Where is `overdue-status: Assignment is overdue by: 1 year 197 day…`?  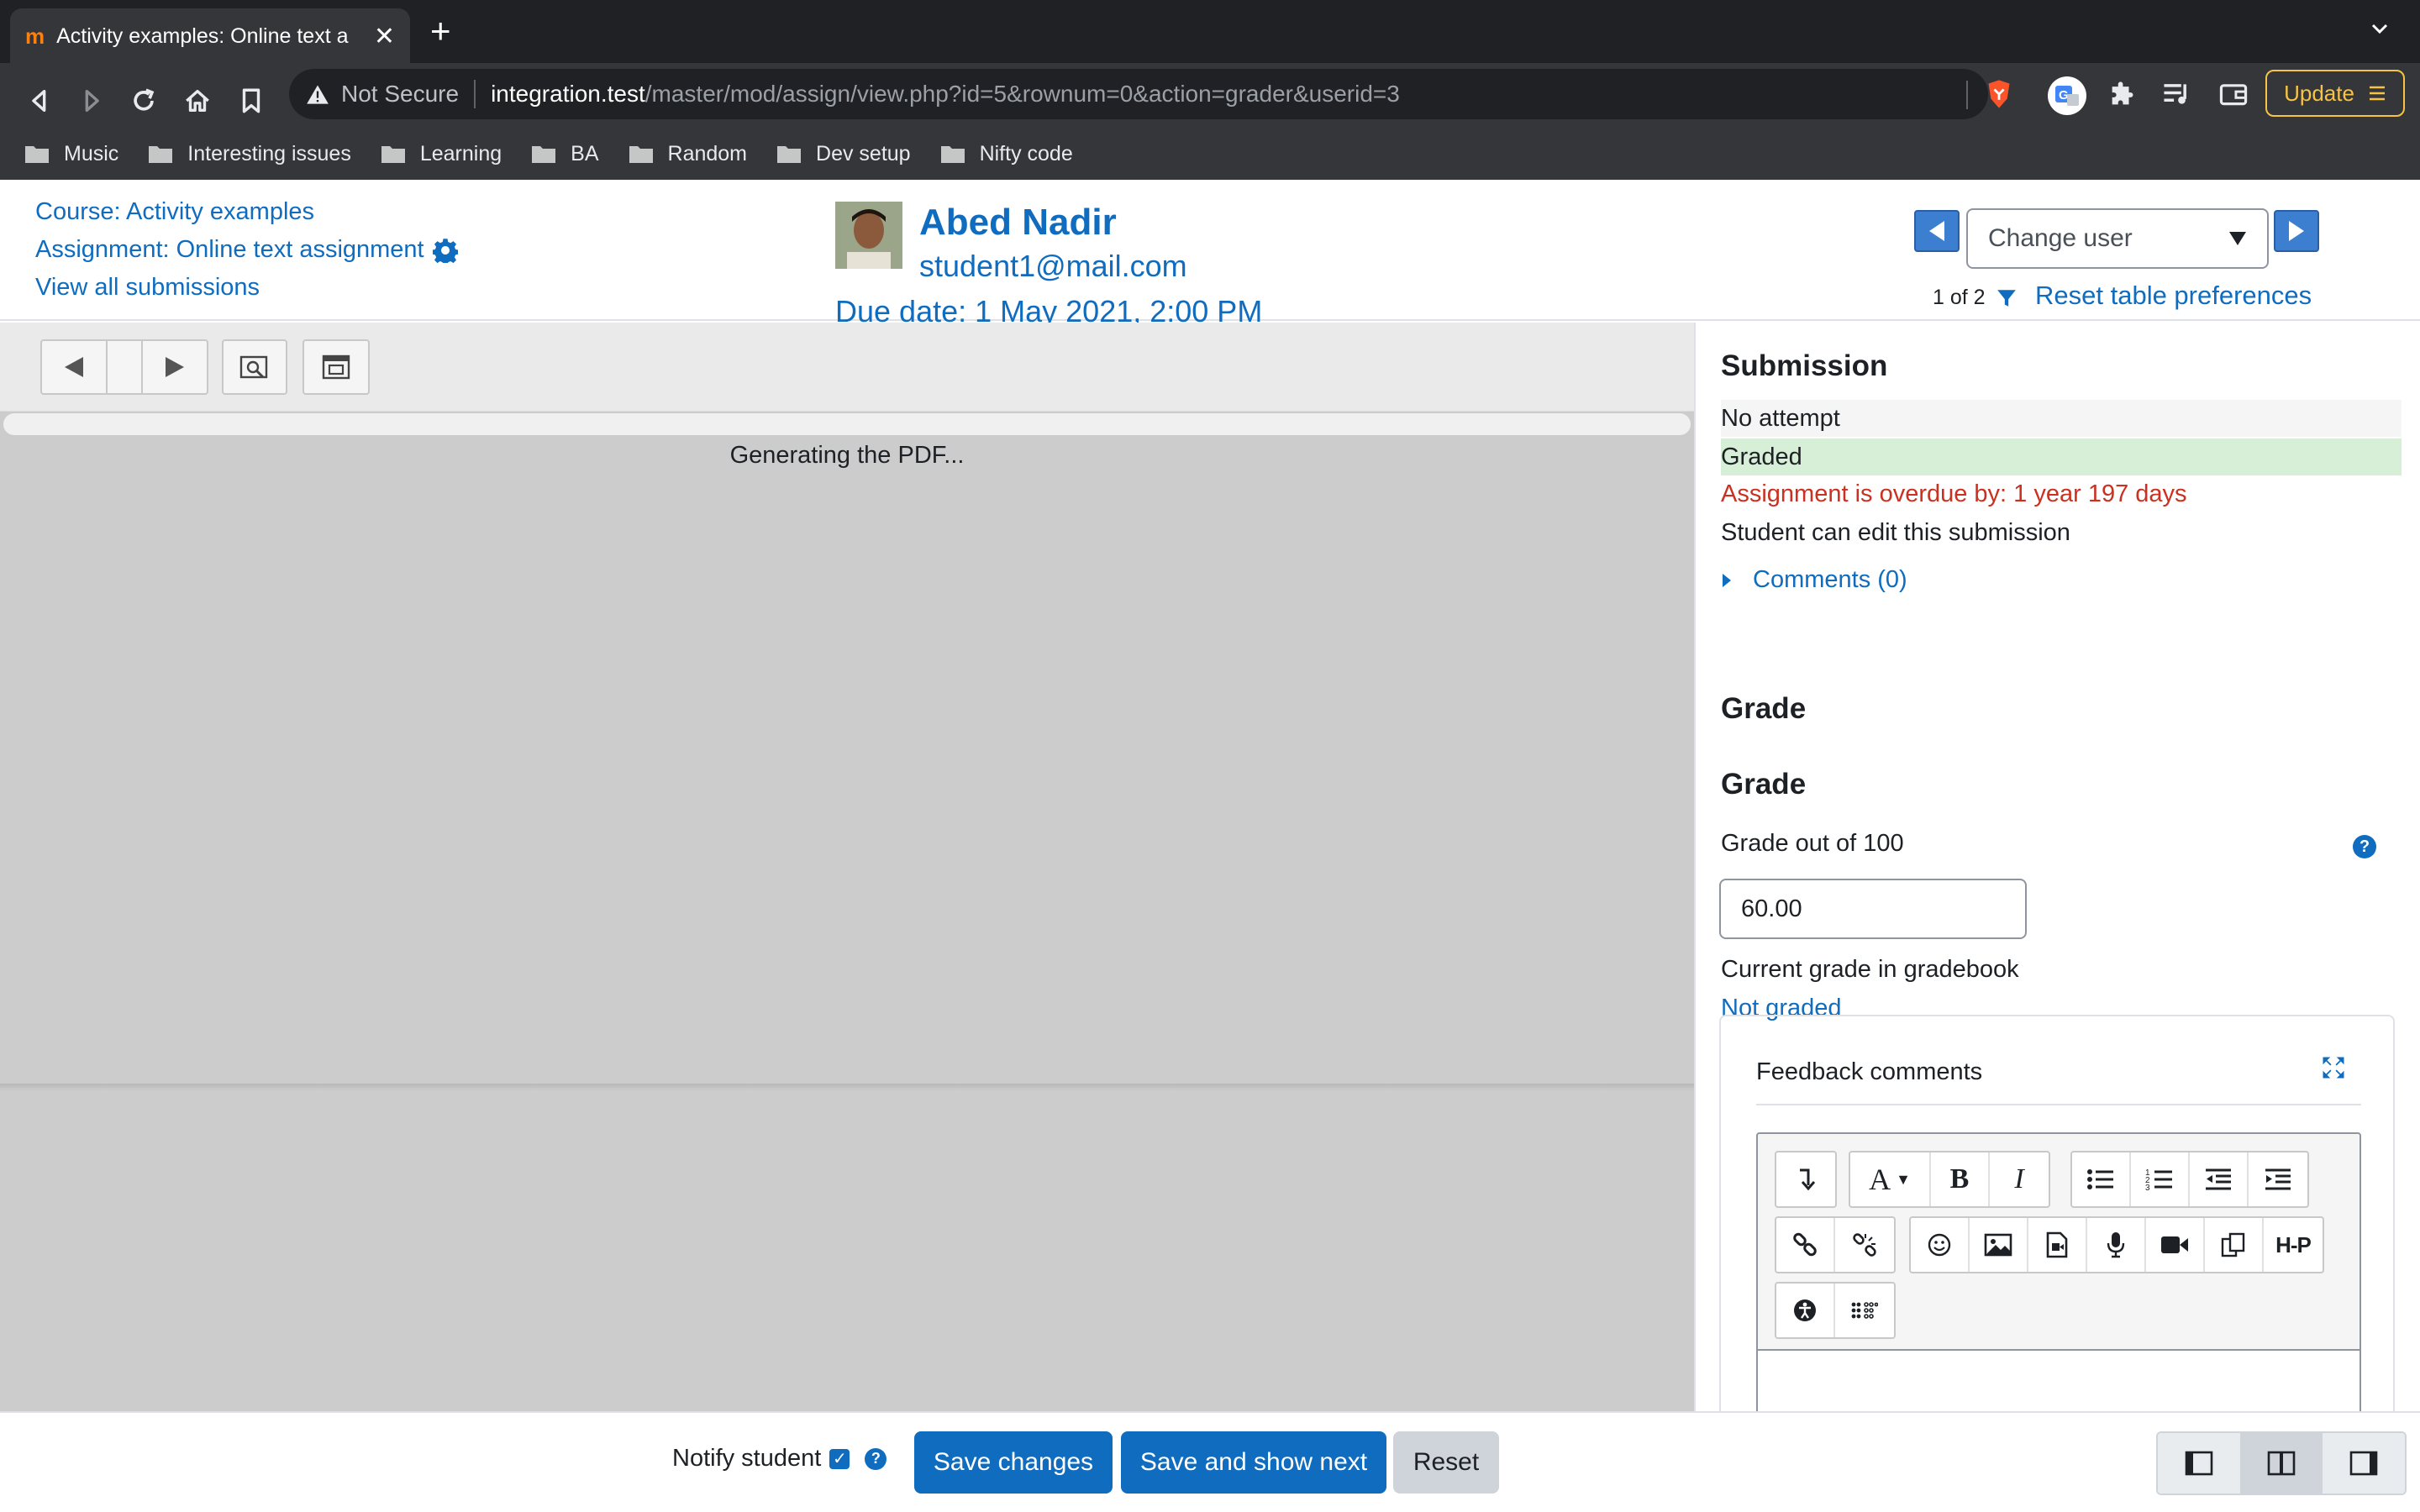
overdue-status: Assignment is overdue by: 1 year 197 day… is located at coordinates (1954, 493).